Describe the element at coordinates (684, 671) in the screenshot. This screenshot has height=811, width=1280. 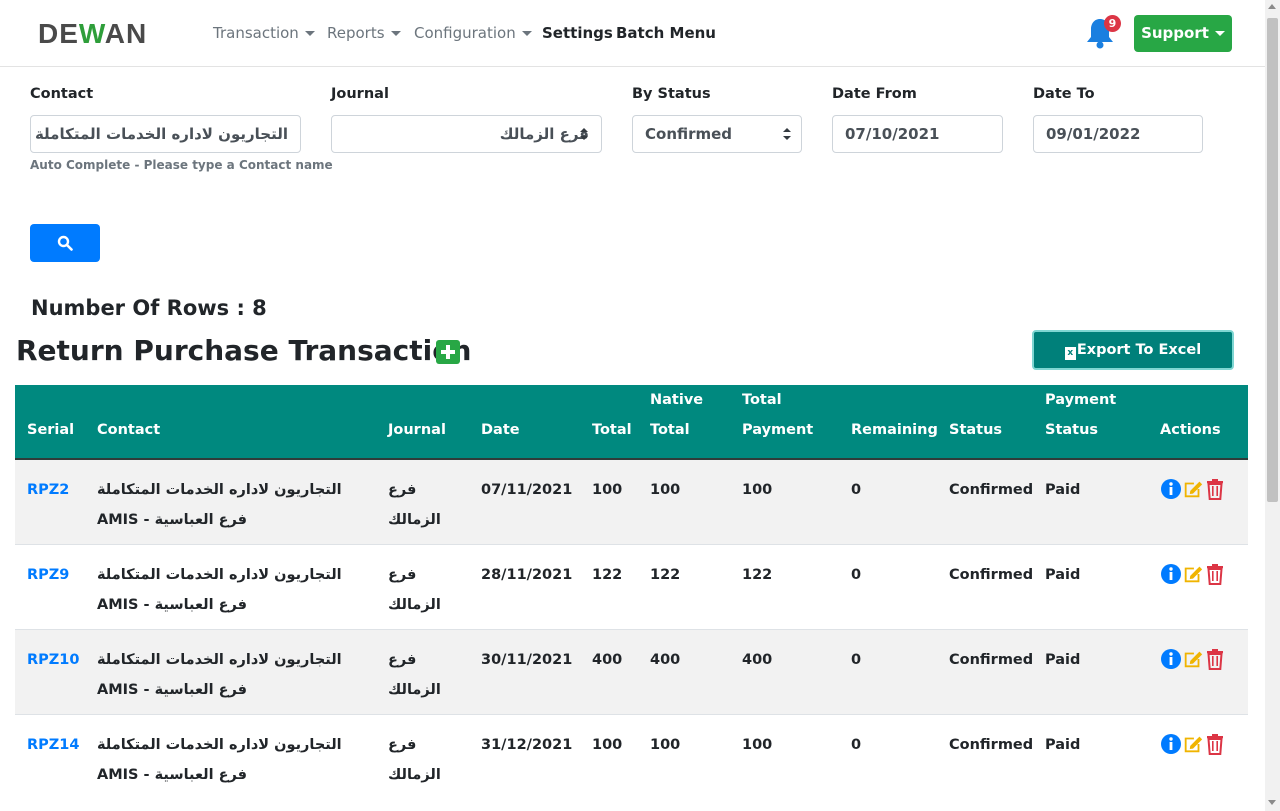
I see `cell-native-total: 400` at that location.